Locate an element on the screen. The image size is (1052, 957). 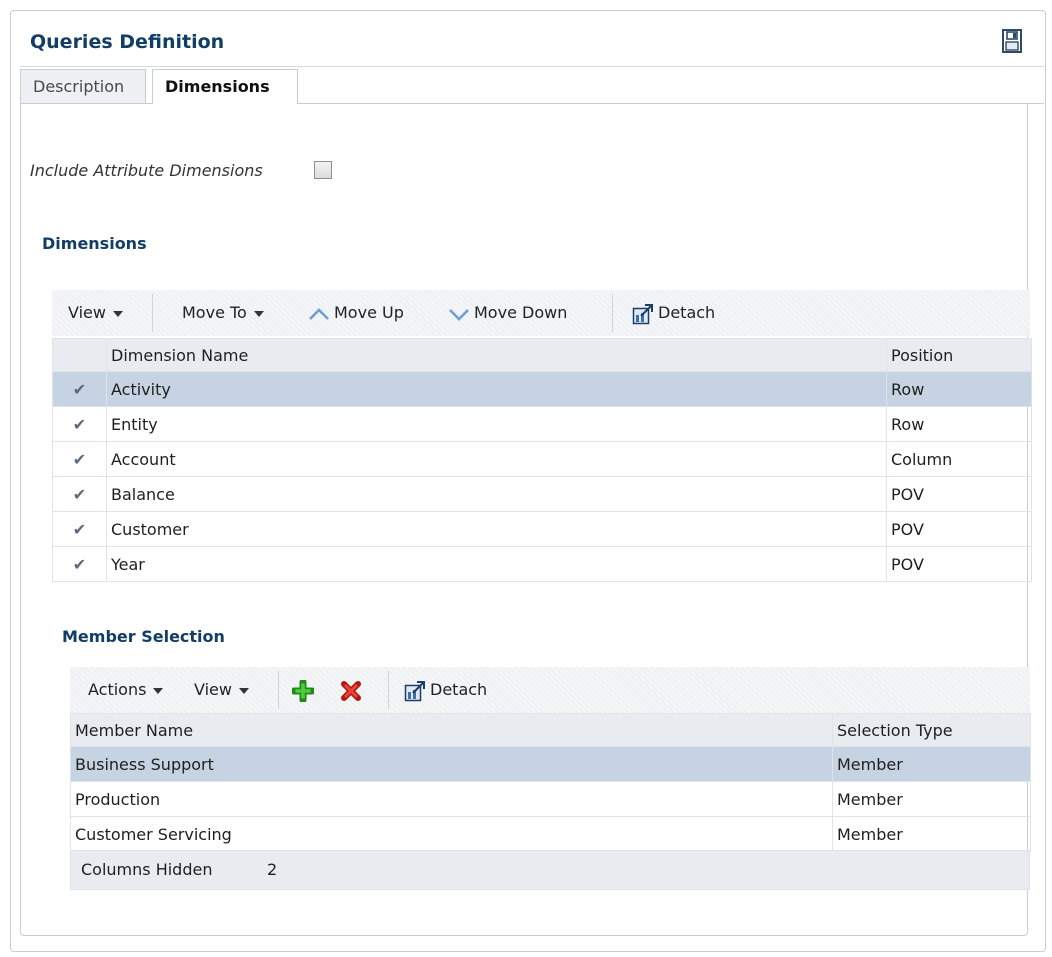
actions-menu: Actions is located at coordinates (126, 690).